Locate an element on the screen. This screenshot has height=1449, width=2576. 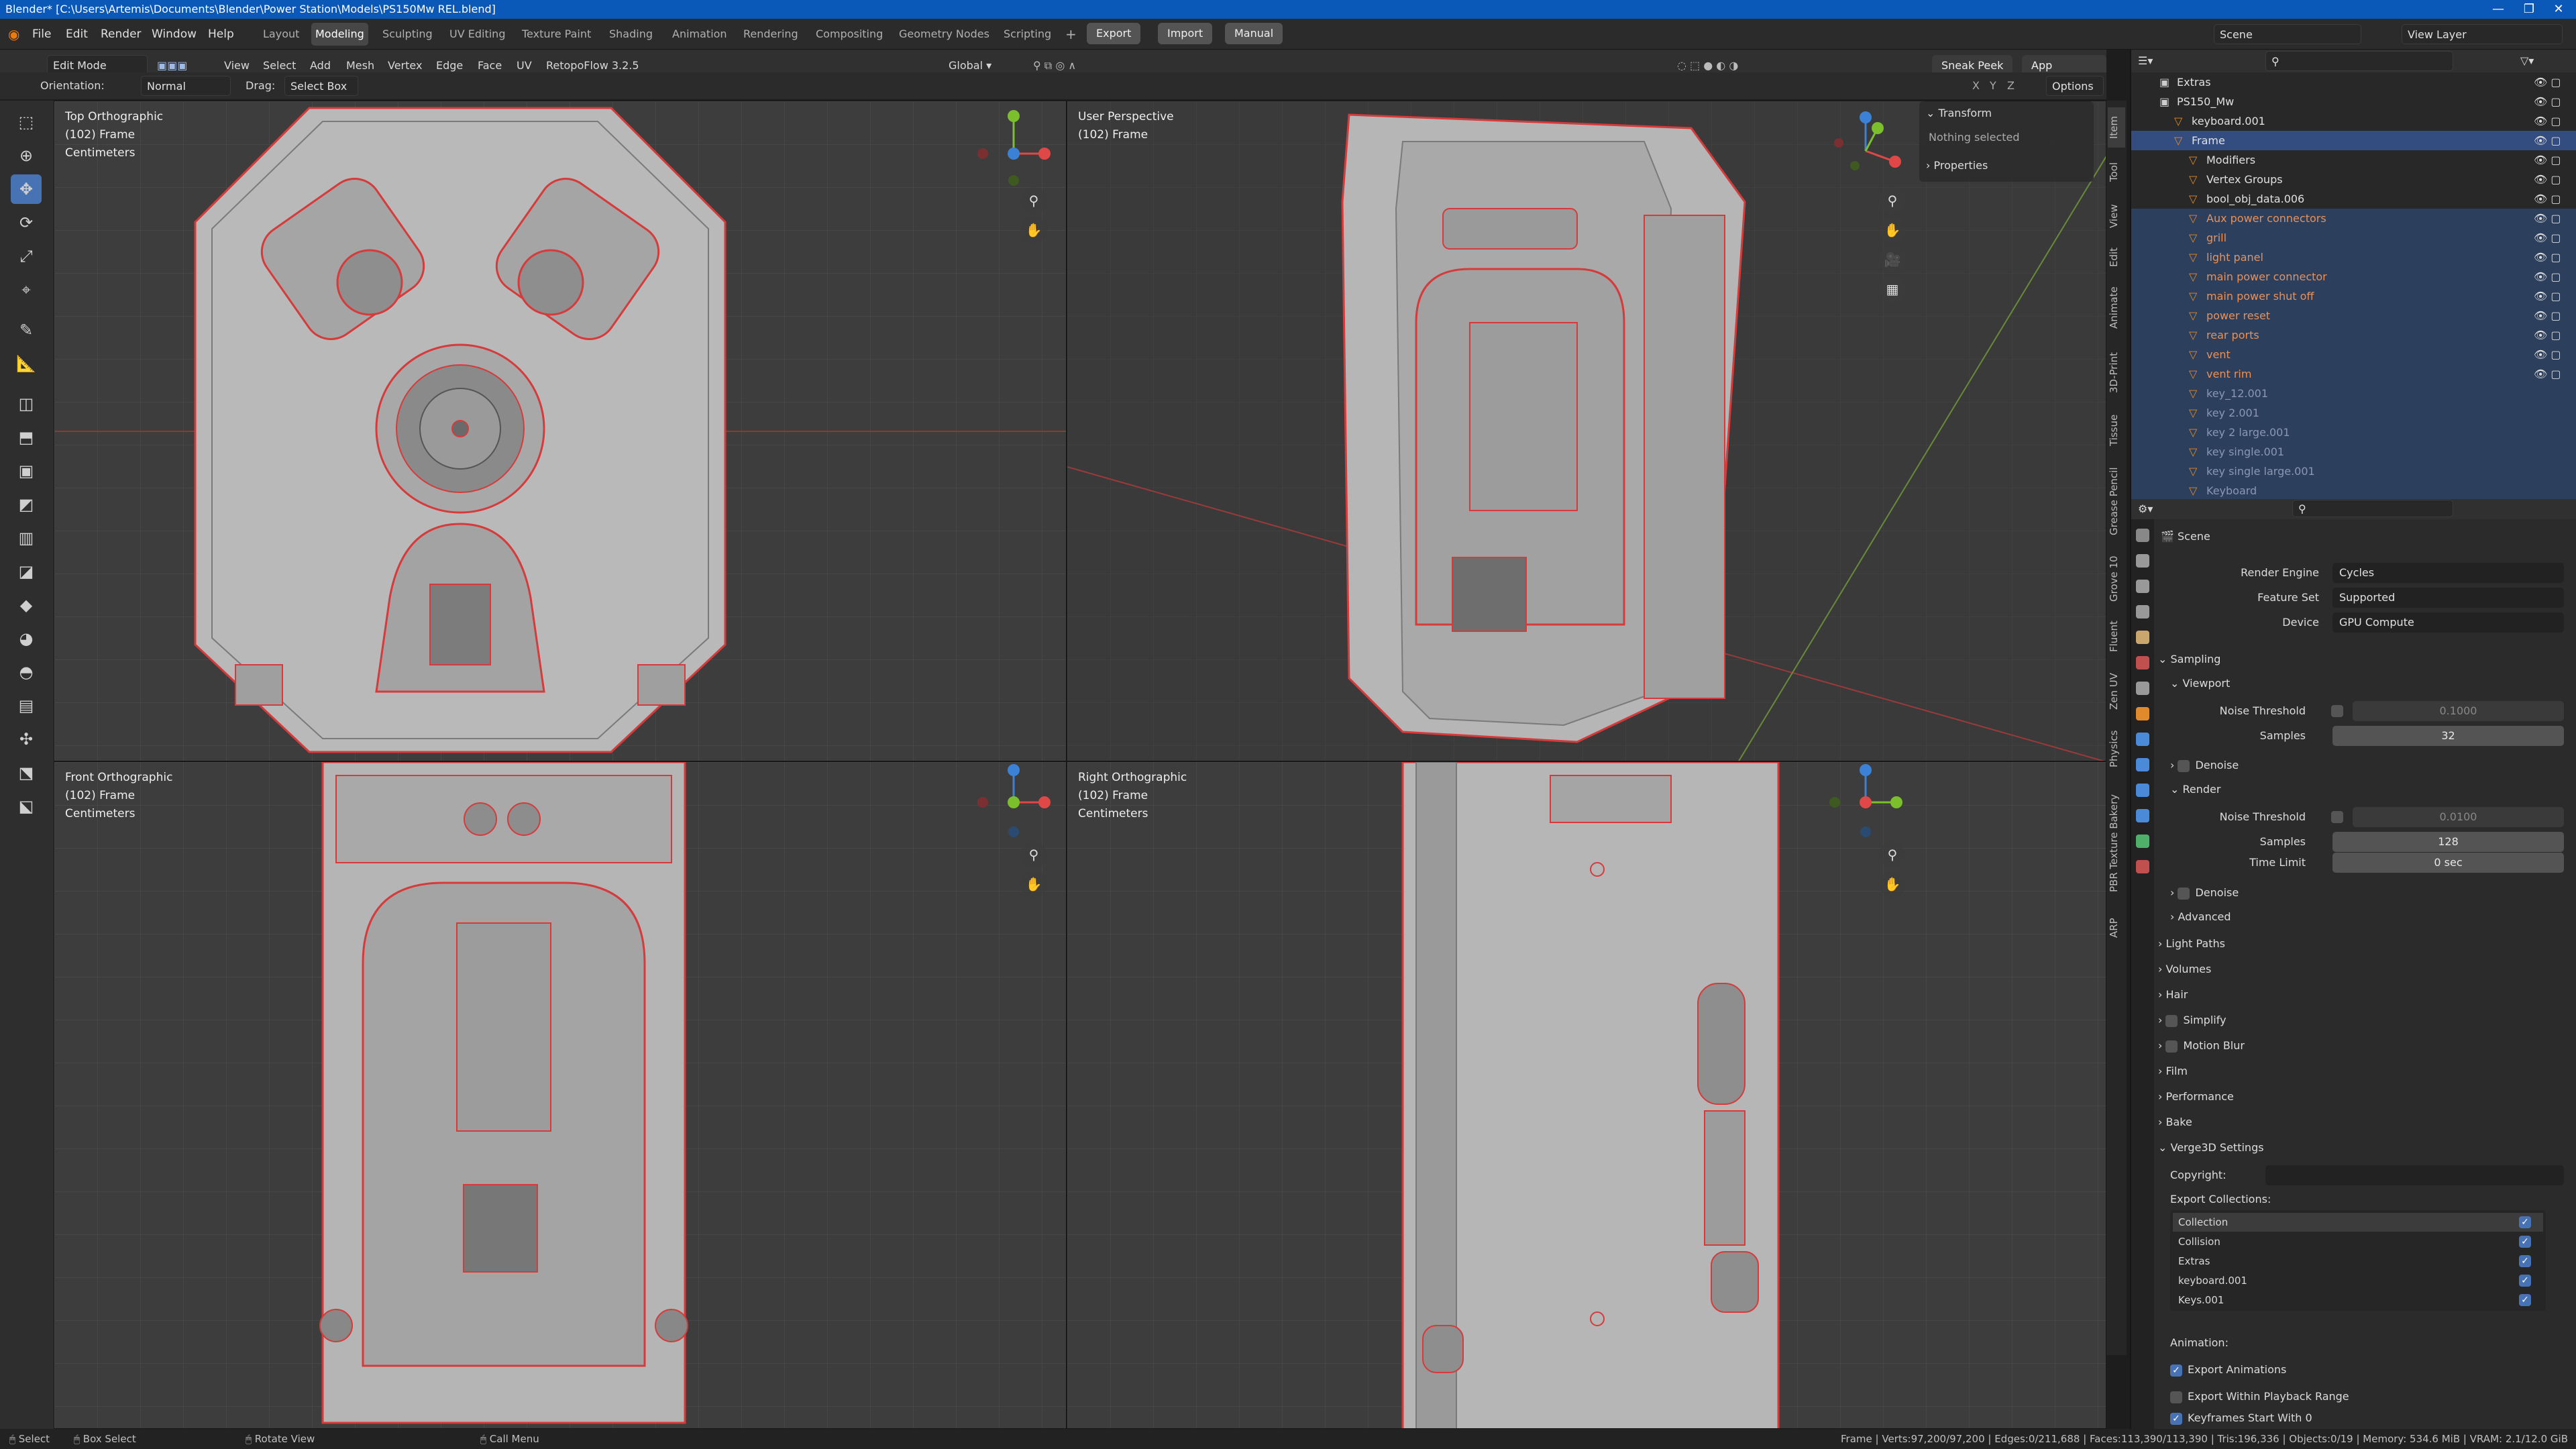
camera-view-icon: 🎥 is located at coordinates (1892, 259).